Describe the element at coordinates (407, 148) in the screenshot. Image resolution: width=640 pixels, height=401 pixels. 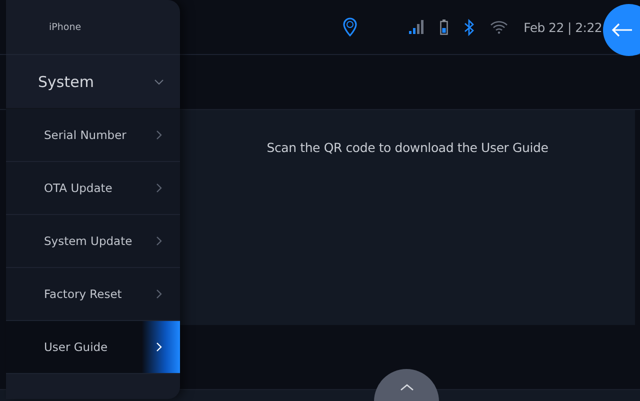
I see `guide-message: Scan the QR code to download the User Guide` at that location.